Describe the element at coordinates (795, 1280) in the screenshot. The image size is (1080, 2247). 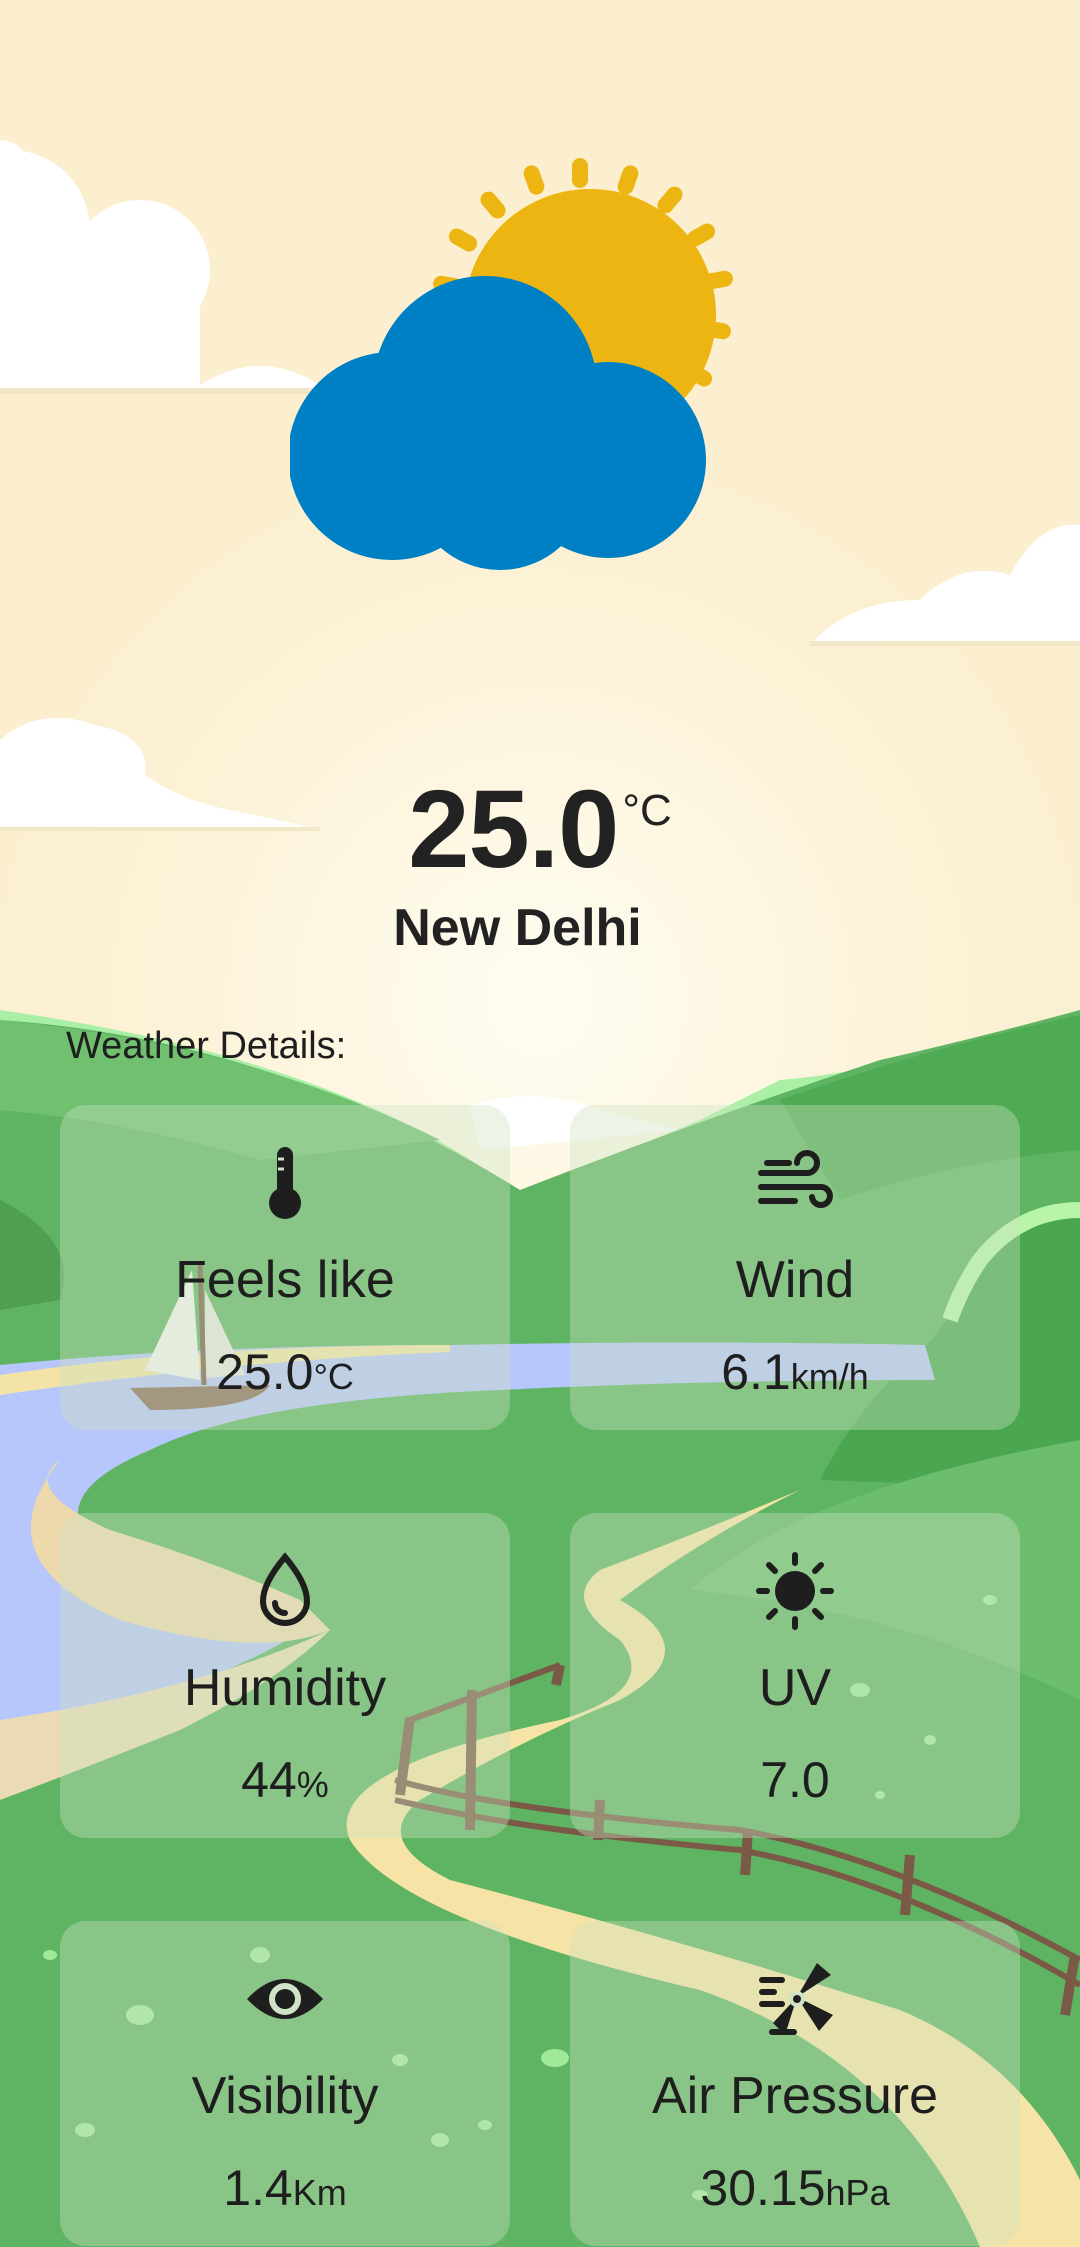
I see `wind-label: Wind` at that location.